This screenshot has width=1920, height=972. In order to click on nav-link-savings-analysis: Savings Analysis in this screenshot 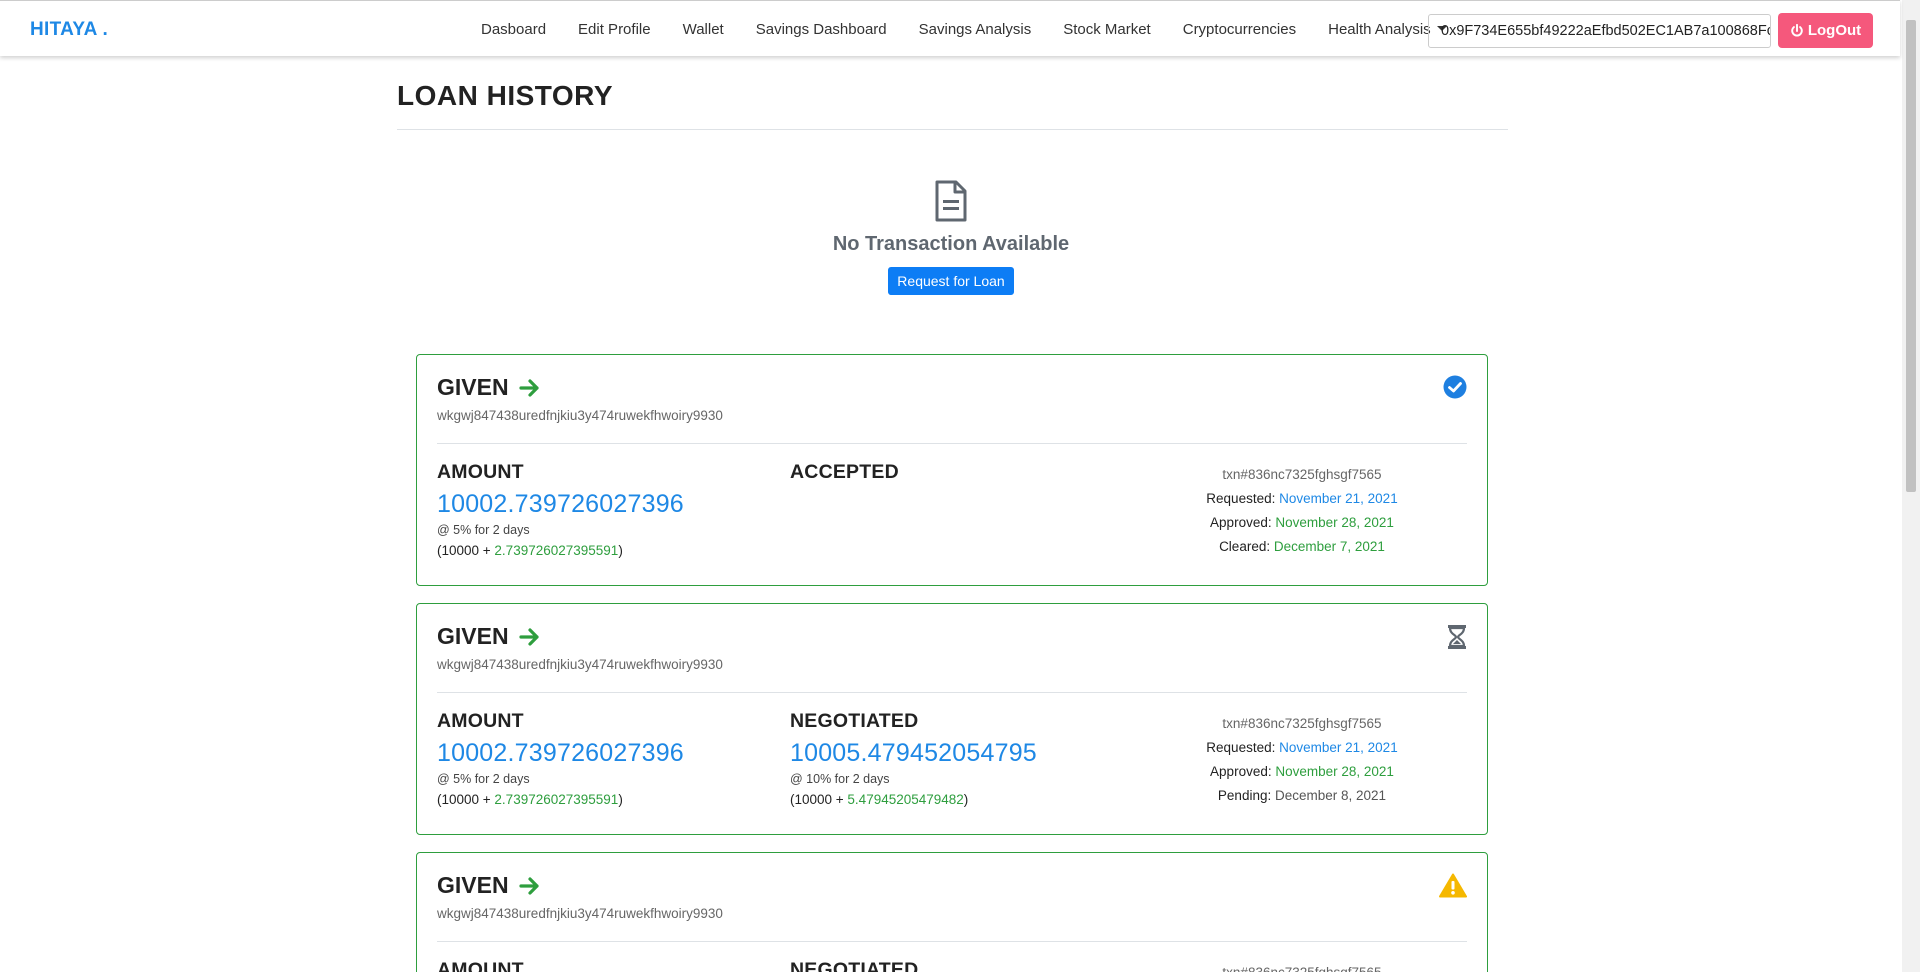, I will do `click(975, 29)`.